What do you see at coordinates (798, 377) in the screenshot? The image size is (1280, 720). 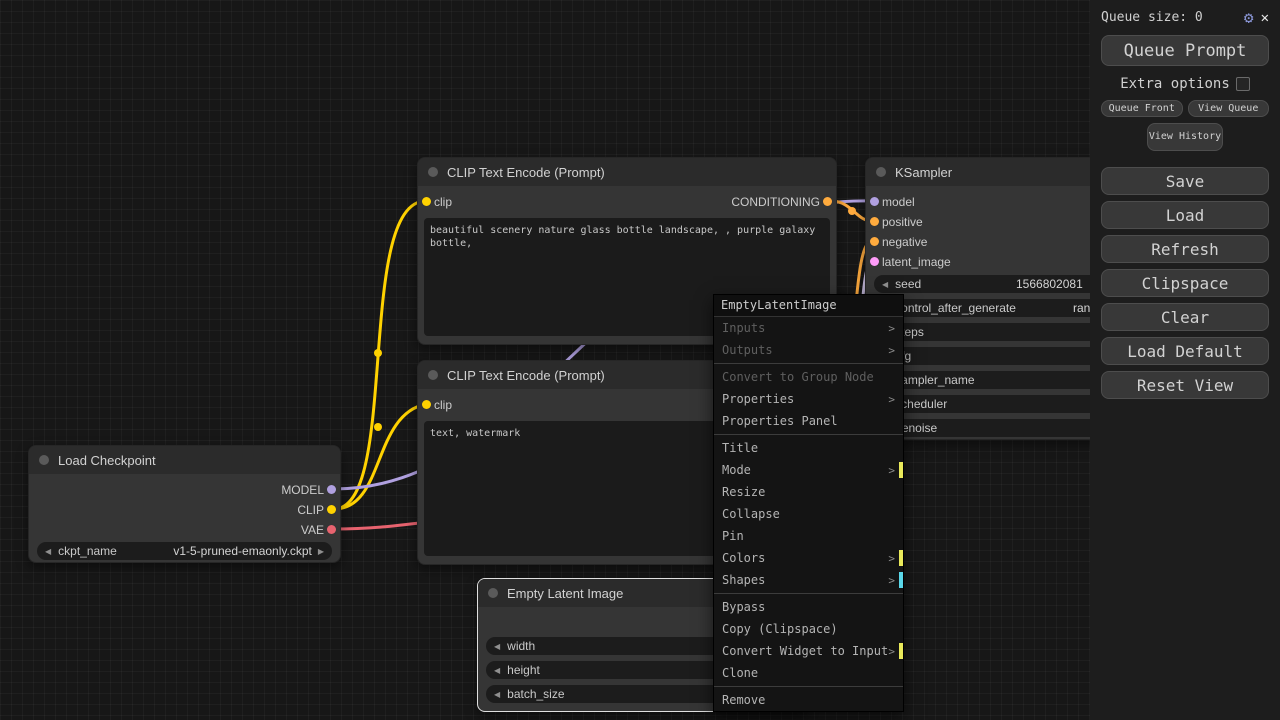 I see `menu-item-label: Convert to Group Node` at bounding box center [798, 377].